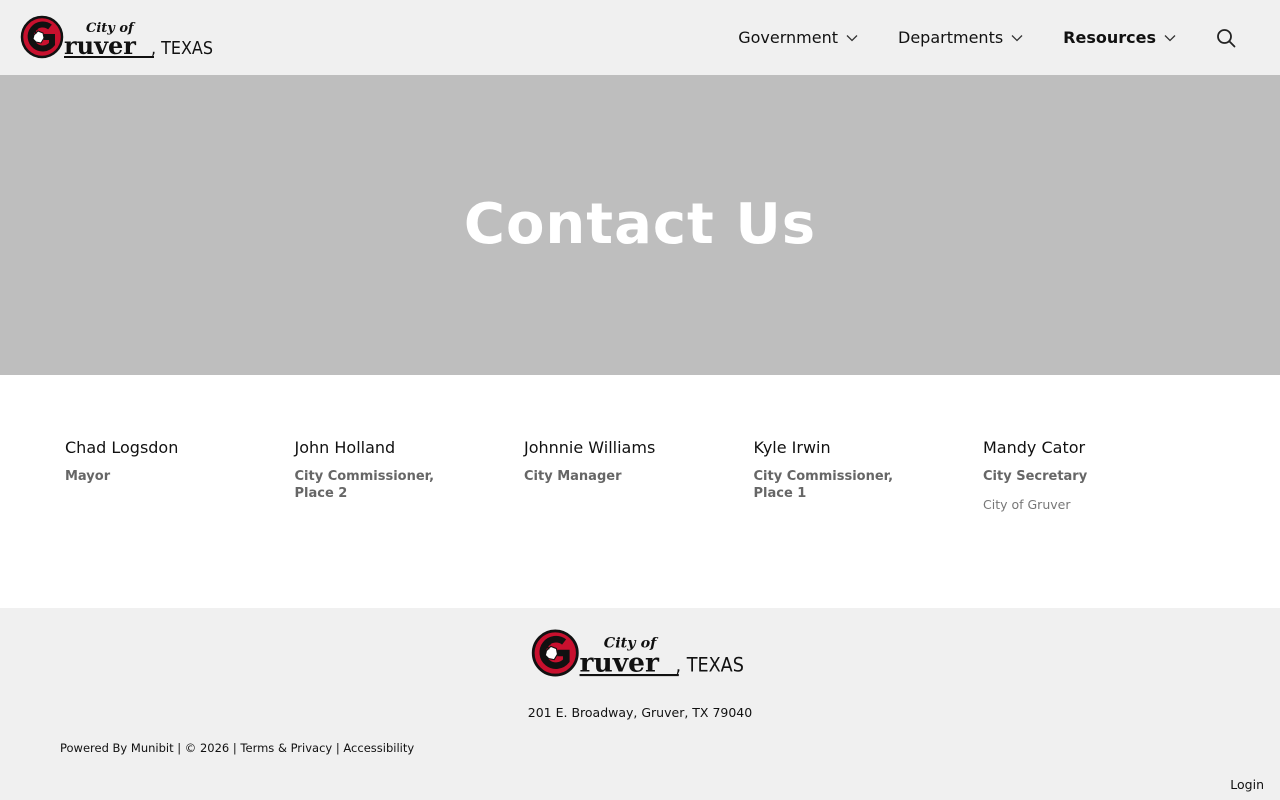 The image size is (1280, 800). I want to click on city-address: 201 E. Broadway, Gruver, TX 79040, so click(640, 712).